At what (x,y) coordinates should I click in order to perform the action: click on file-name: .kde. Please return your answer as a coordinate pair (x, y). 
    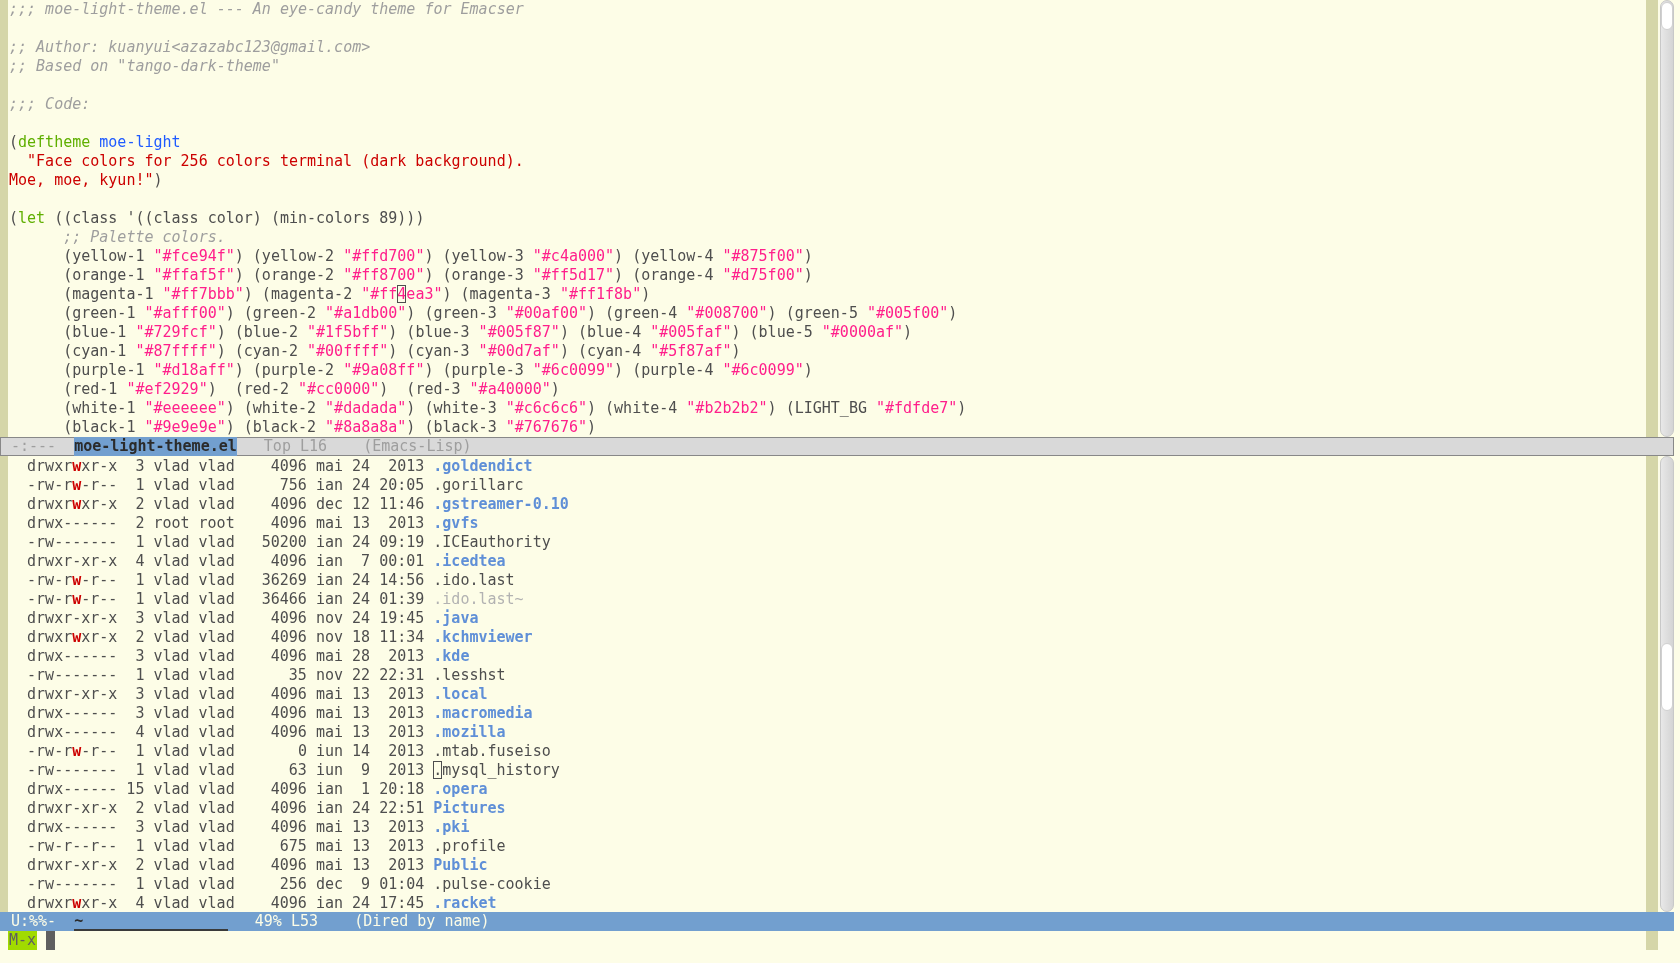
    Looking at the image, I should click on (451, 656).